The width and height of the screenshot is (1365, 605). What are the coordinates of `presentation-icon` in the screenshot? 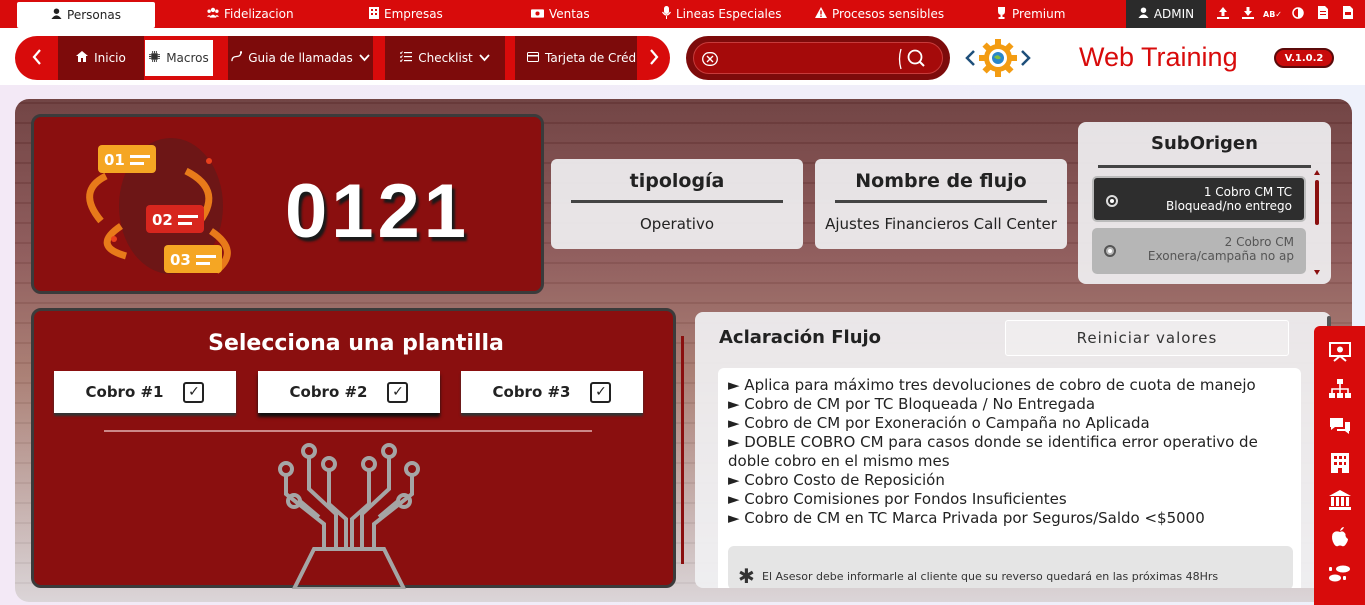 It's located at (1340, 352).